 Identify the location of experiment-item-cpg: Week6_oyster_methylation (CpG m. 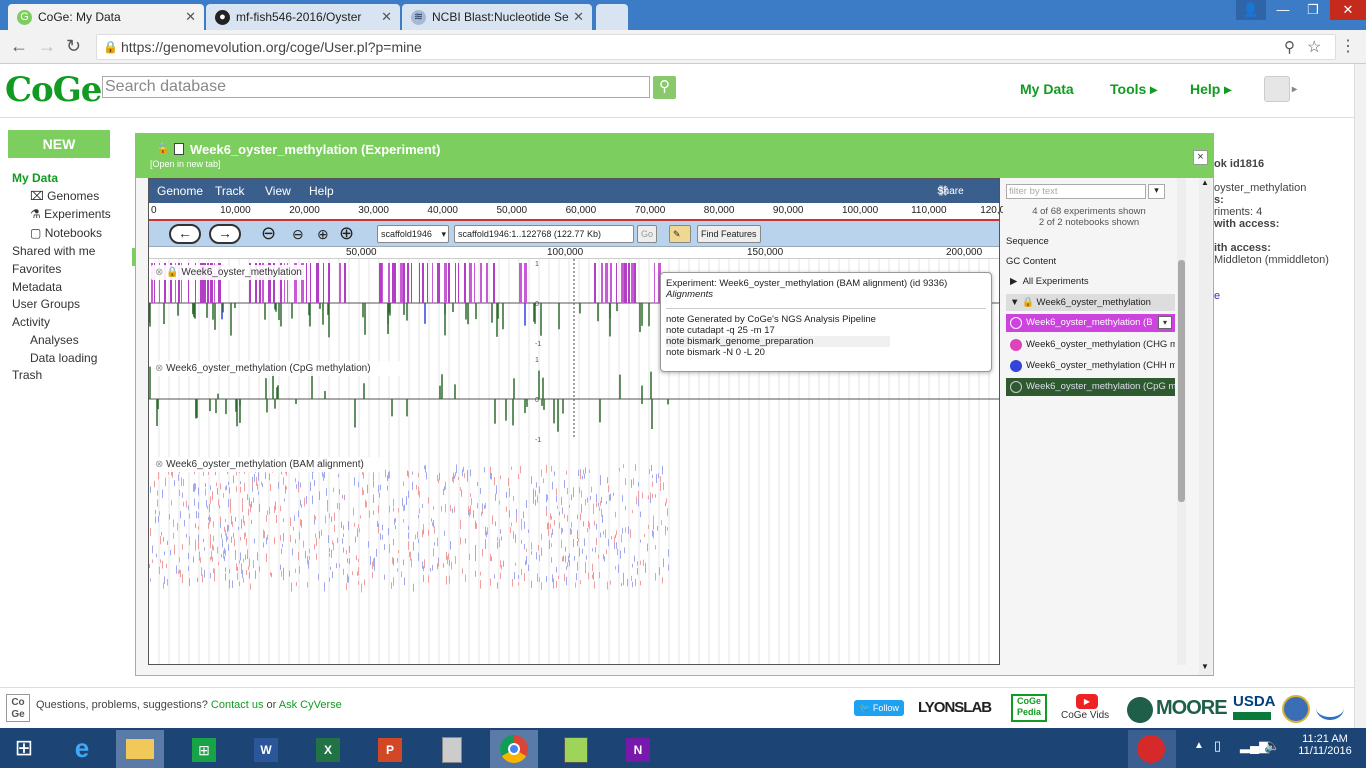
(1090, 387).